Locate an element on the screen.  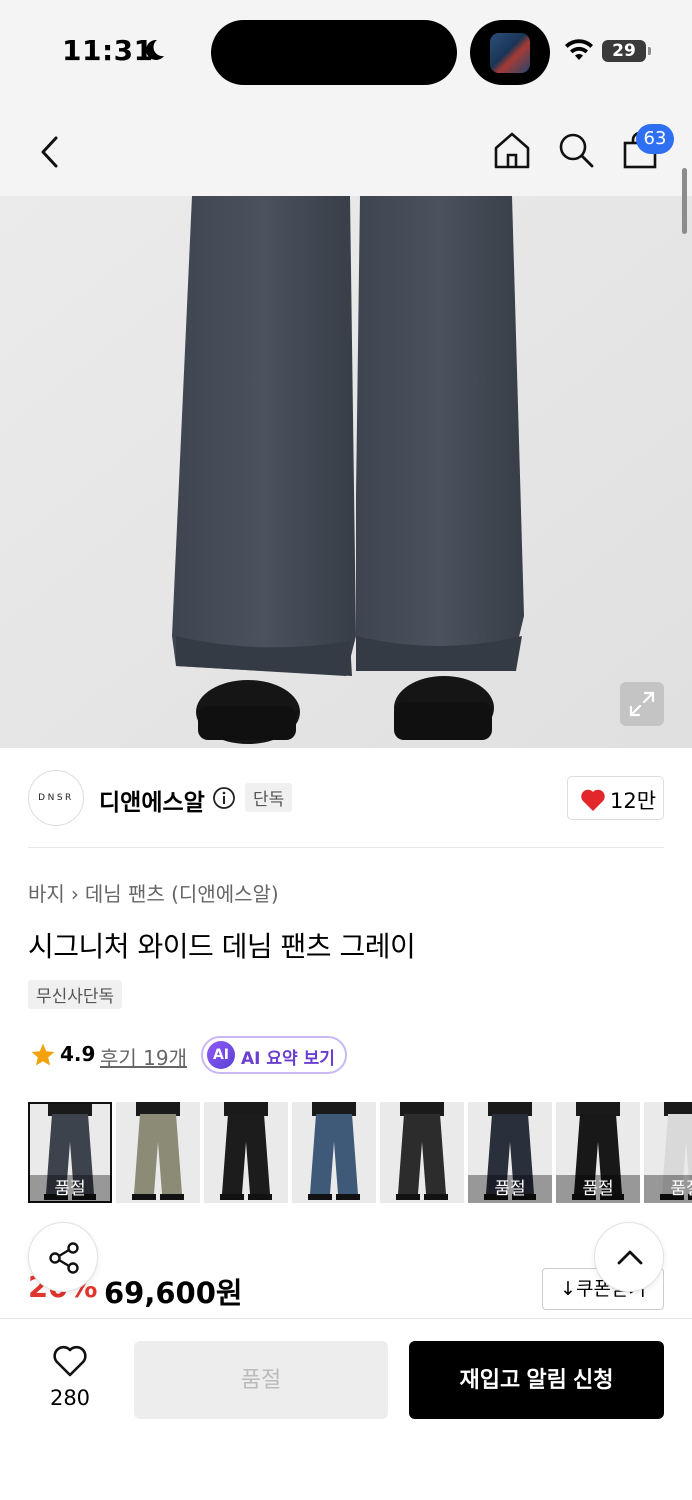
chevron-right-icon: › is located at coordinates (74, 894).